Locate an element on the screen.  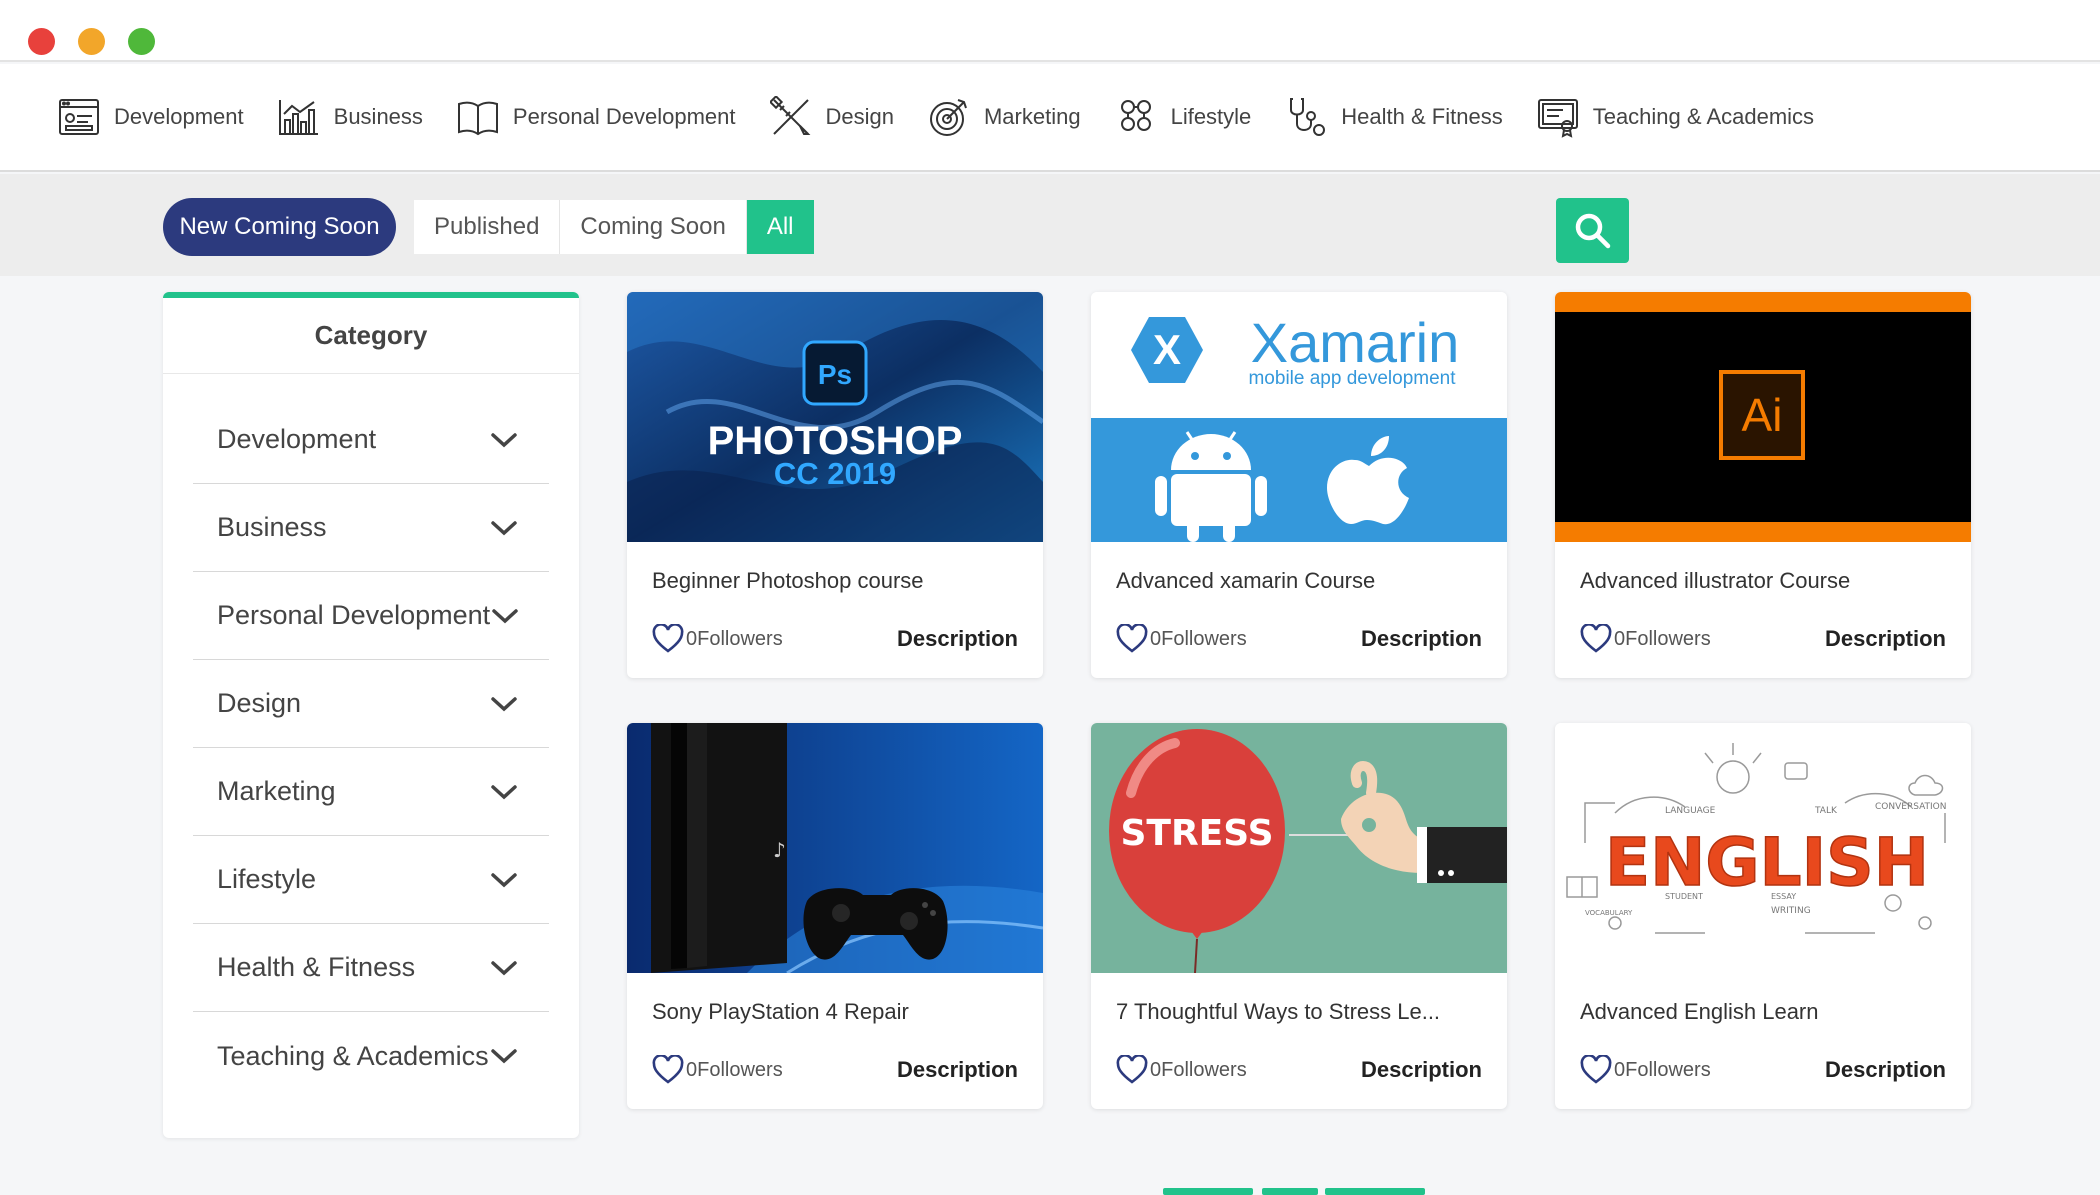
svg-text: WRITING is located at coordinates (1791, 911).